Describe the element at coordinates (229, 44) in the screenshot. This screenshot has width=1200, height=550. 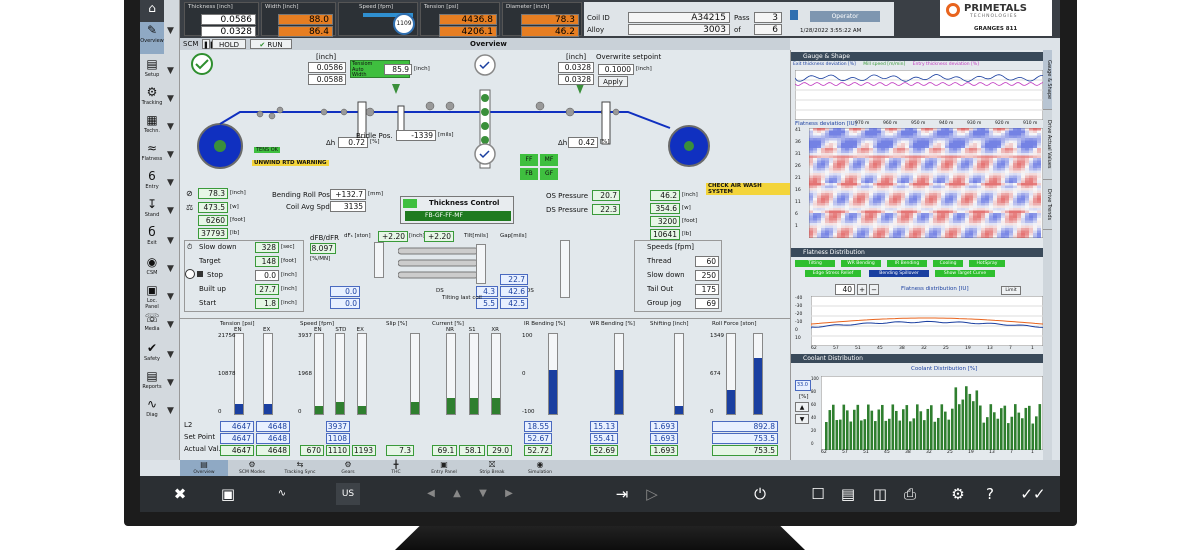
I see `hold-button: HOLD` at that location.